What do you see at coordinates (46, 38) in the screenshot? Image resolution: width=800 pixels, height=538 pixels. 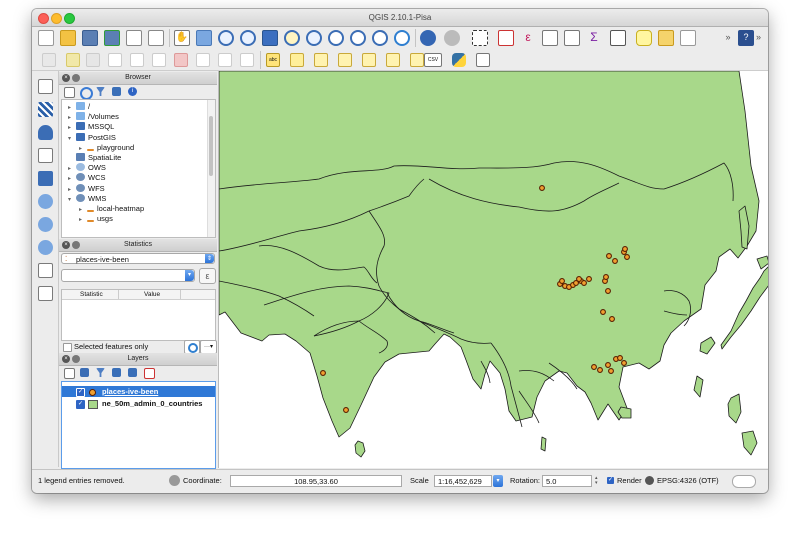 I see `new-project-icon` at bounding box center [46, 38].